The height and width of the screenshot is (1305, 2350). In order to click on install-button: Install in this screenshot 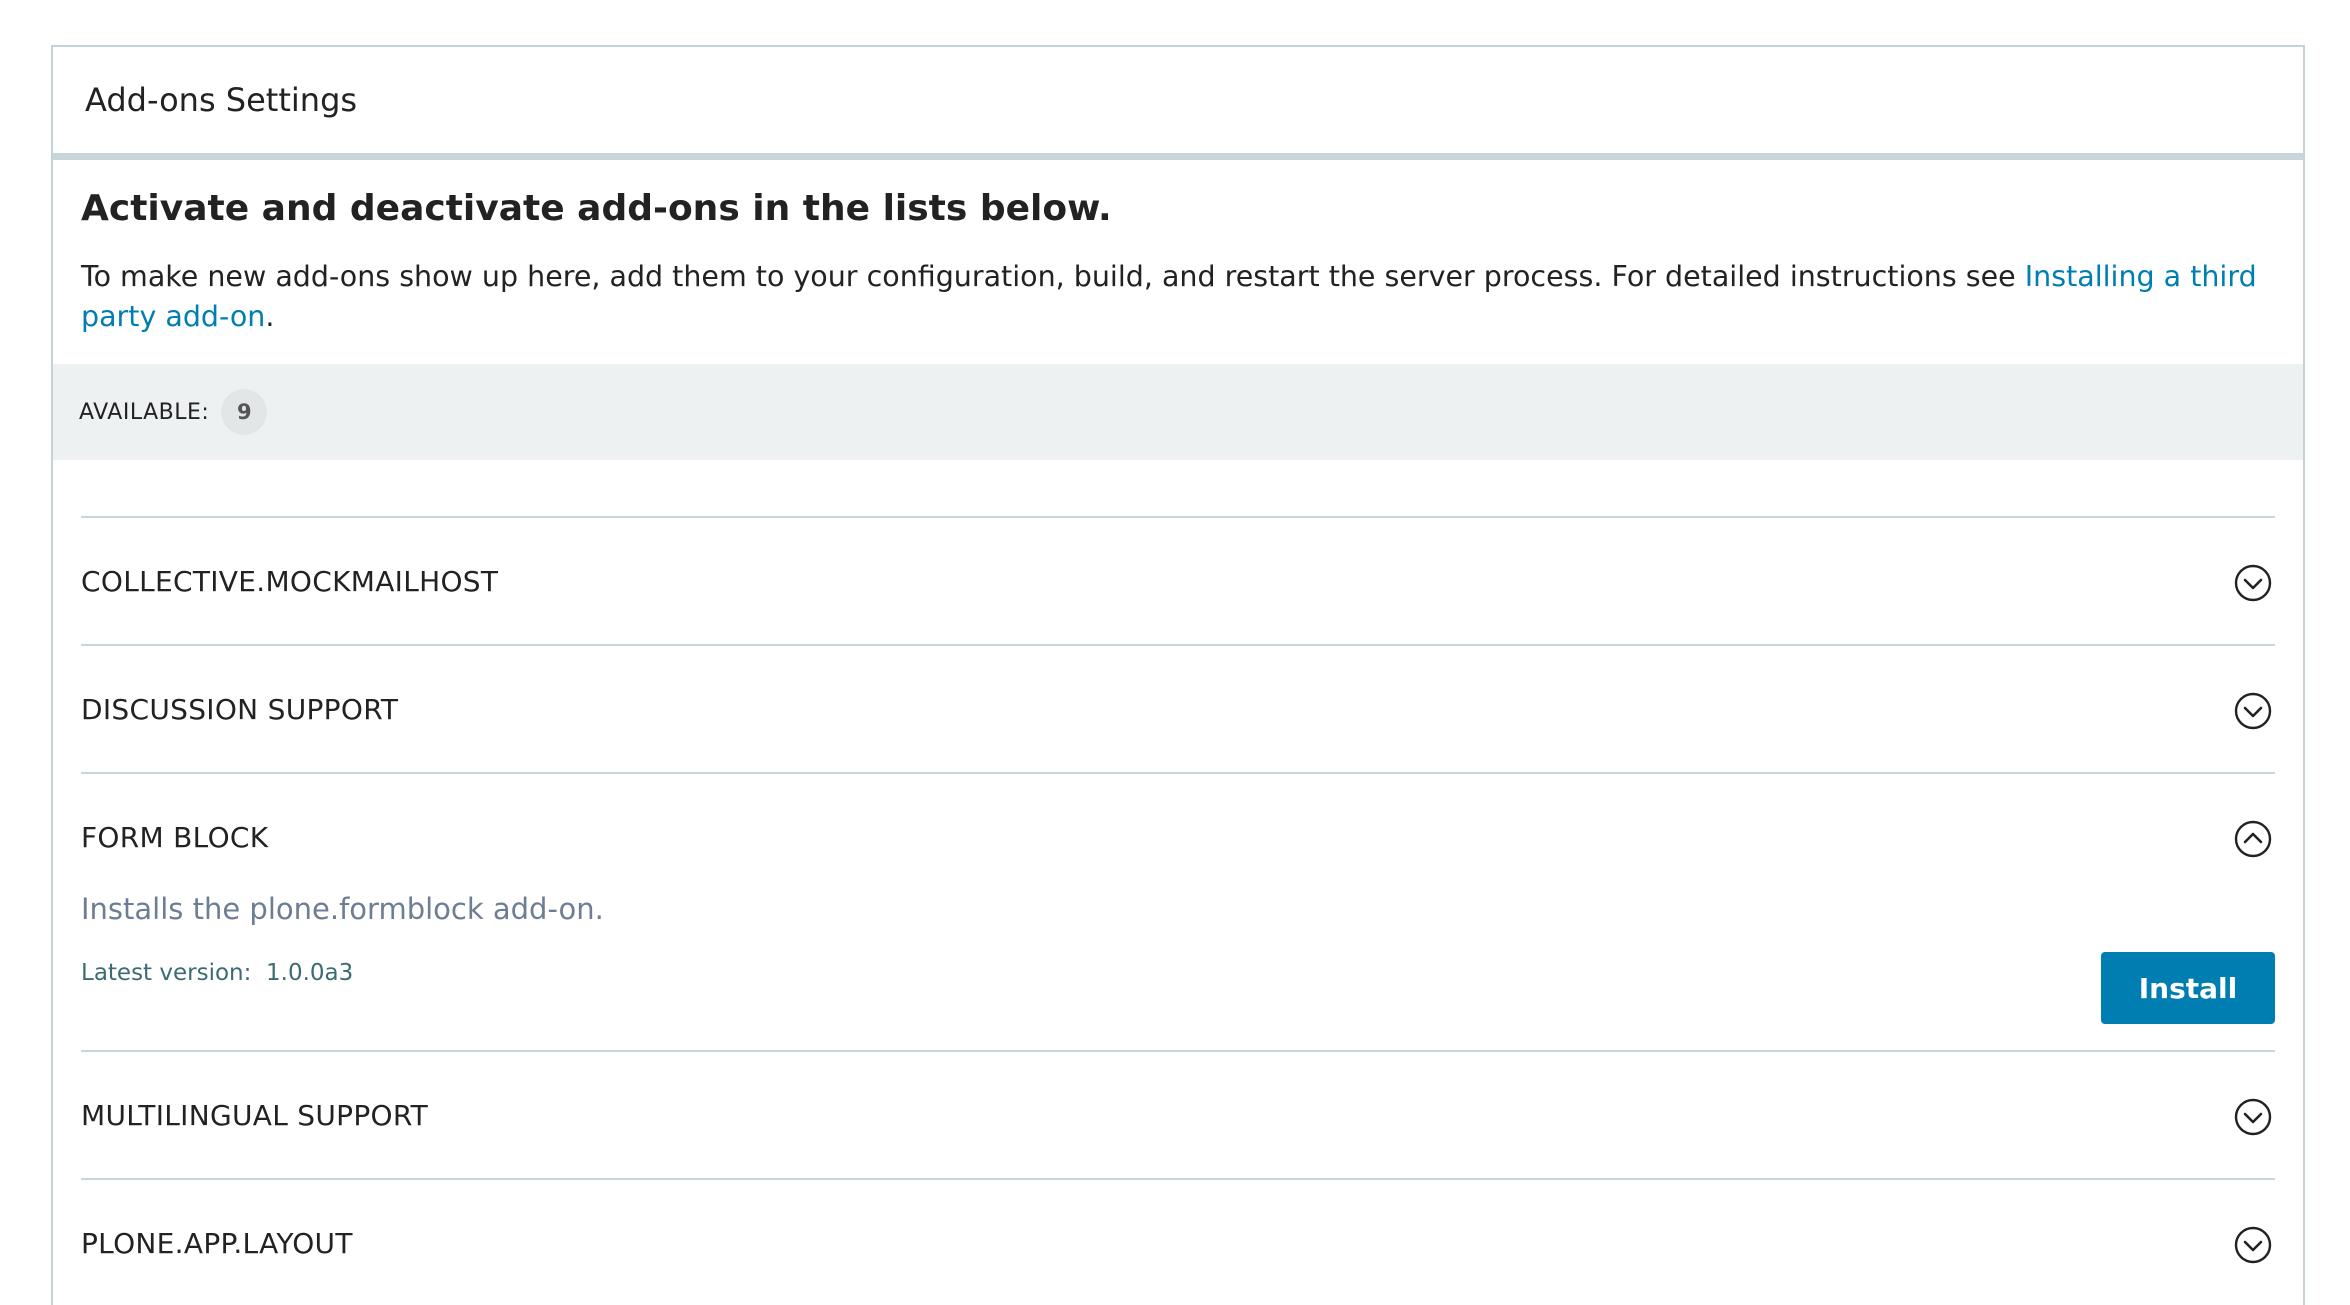, I will do `click(2188, 988)`.